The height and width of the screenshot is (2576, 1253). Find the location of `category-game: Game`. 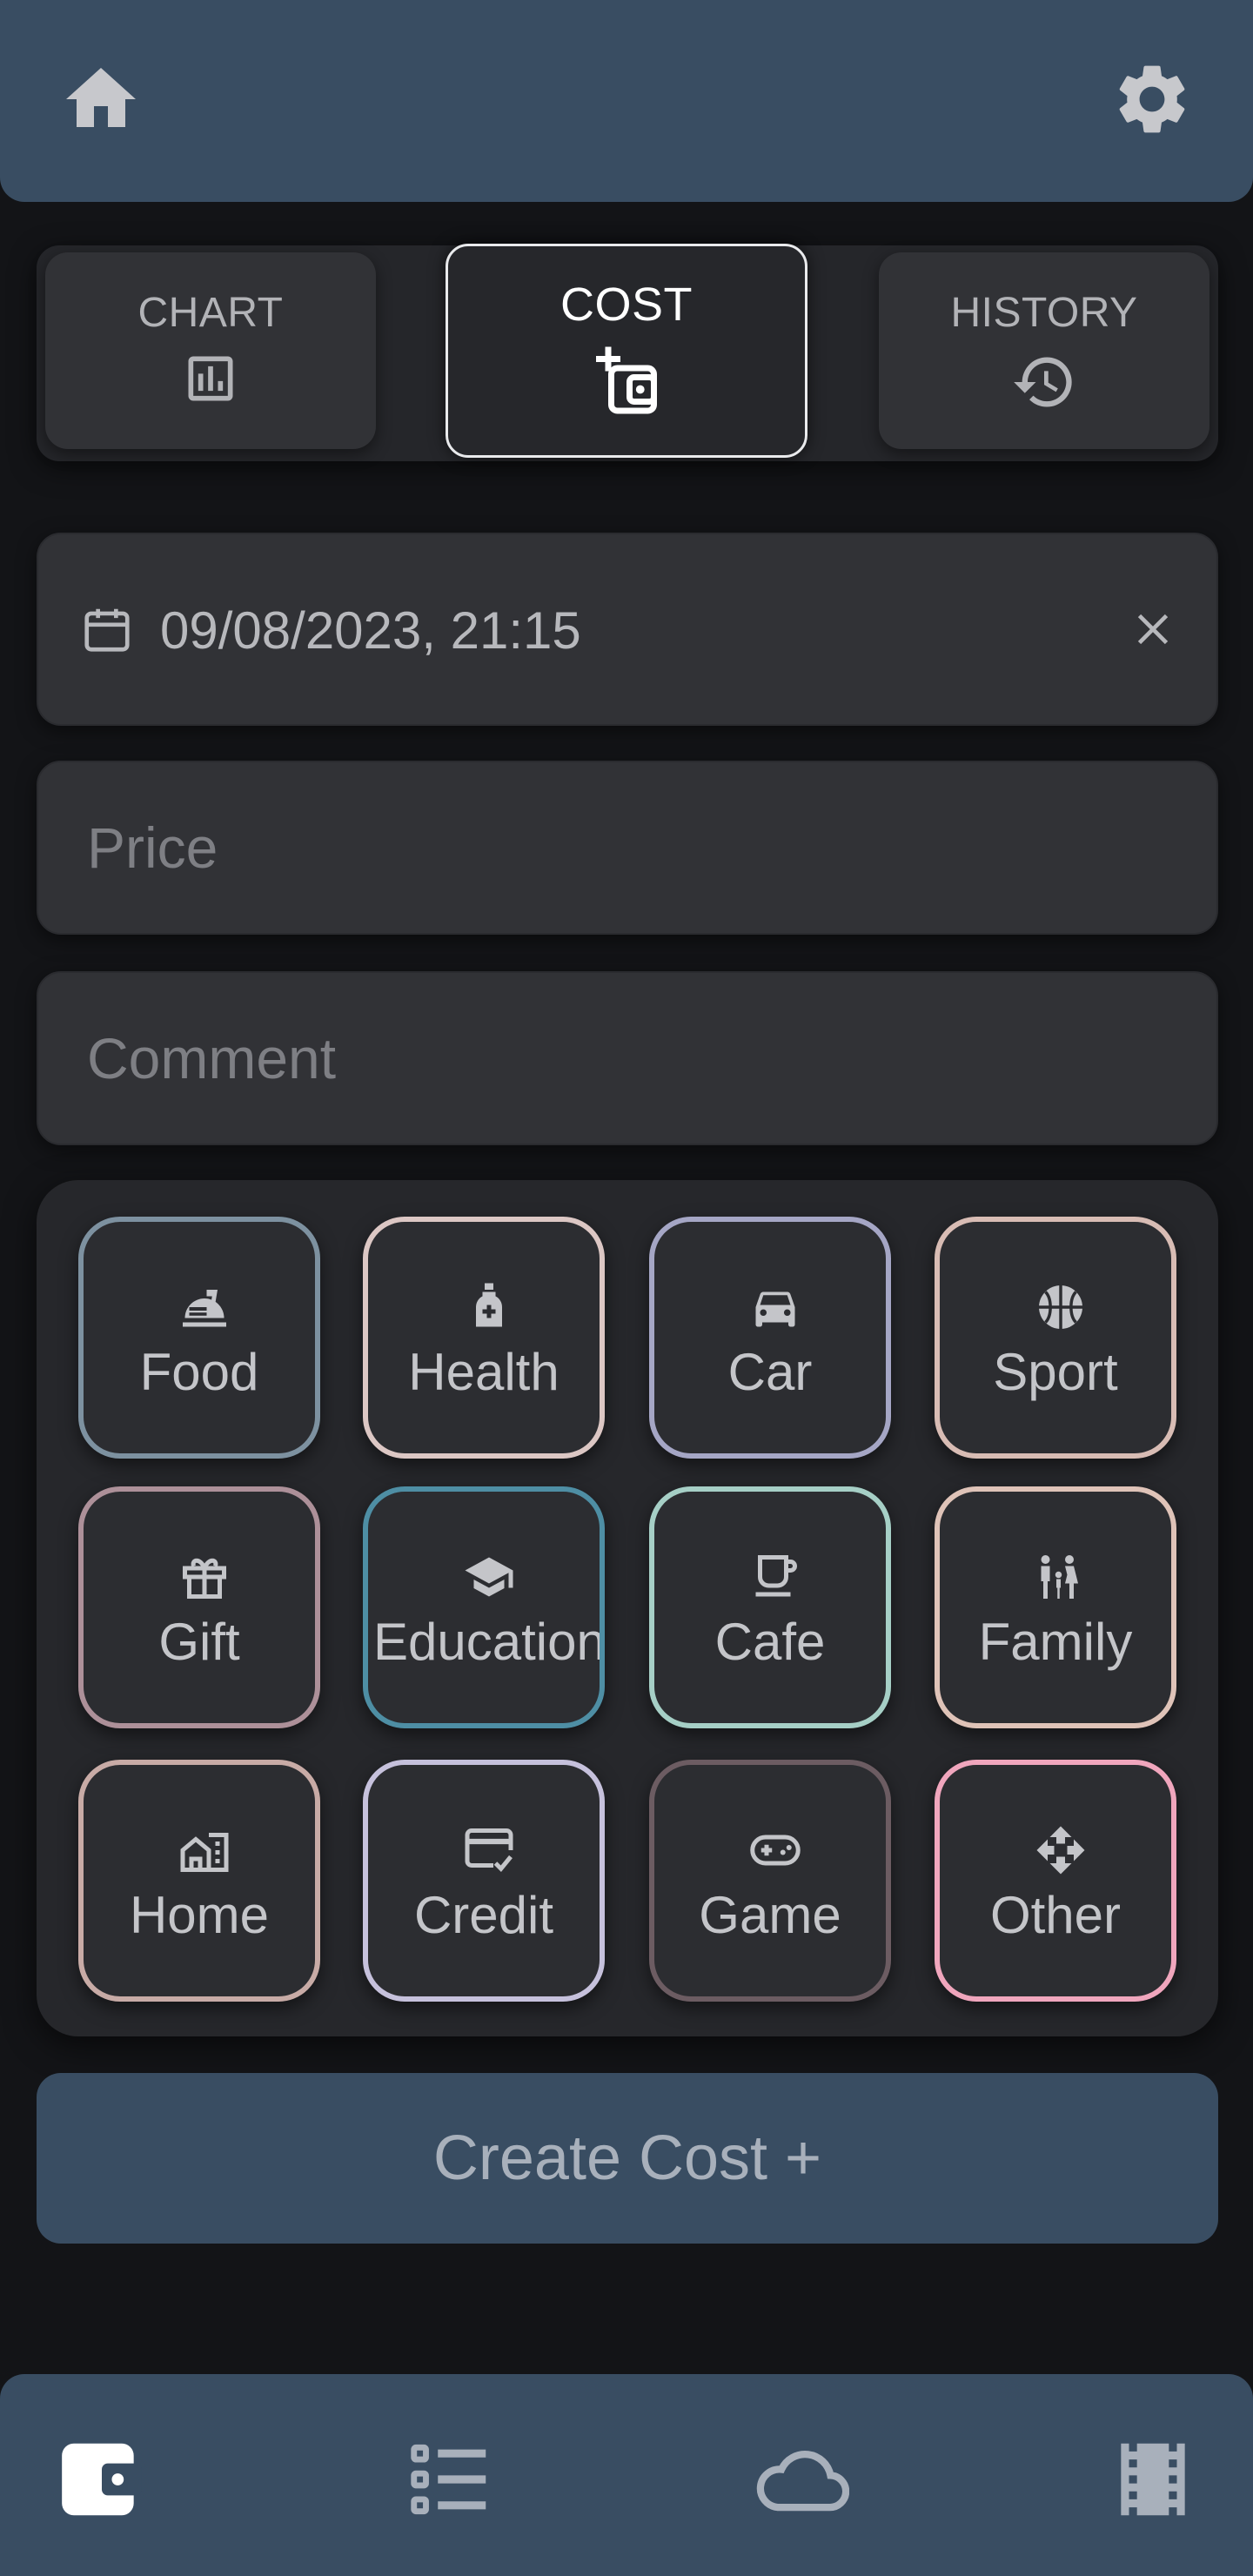

category-game: Game is located at coordinates (770, 1881).